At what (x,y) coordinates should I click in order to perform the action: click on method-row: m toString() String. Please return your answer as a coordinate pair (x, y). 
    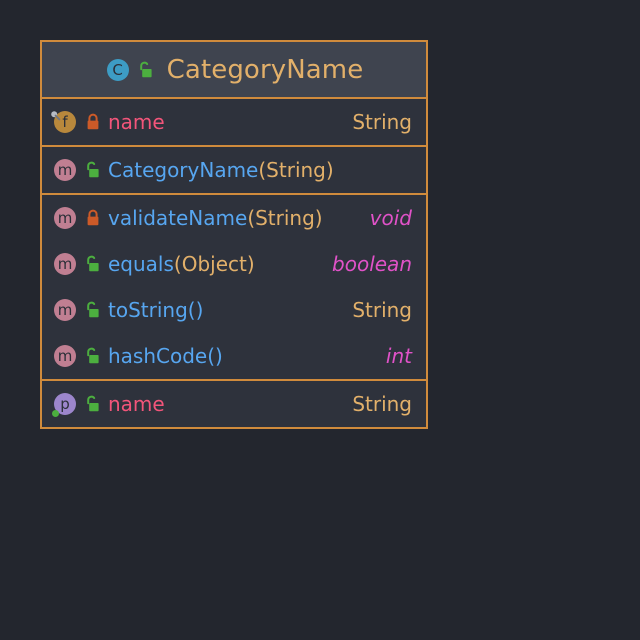
    Looking at the image, I should click on (234, 310).